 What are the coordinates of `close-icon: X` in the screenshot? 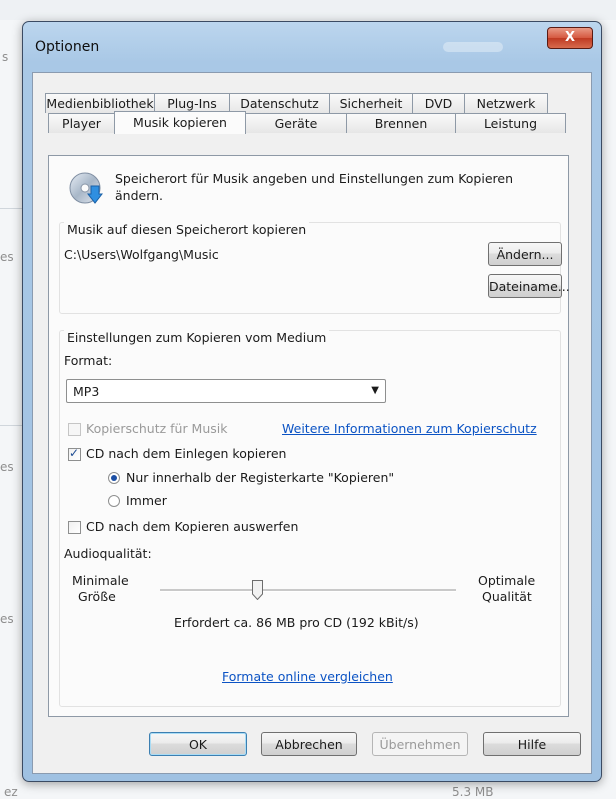 It's located at (570, 37).